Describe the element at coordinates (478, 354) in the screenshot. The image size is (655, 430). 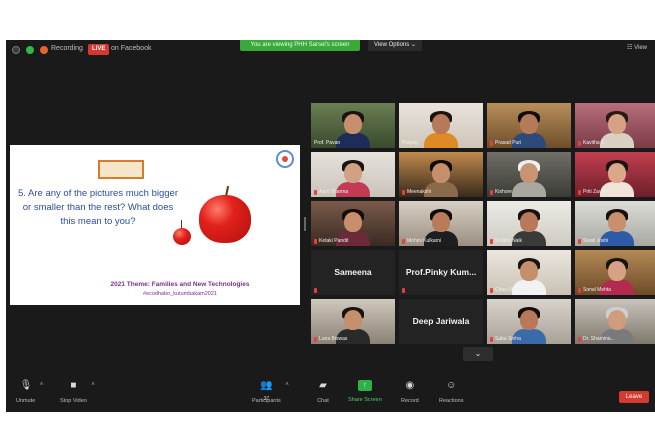
I see `gallery-more-button: ⌄` at that location.